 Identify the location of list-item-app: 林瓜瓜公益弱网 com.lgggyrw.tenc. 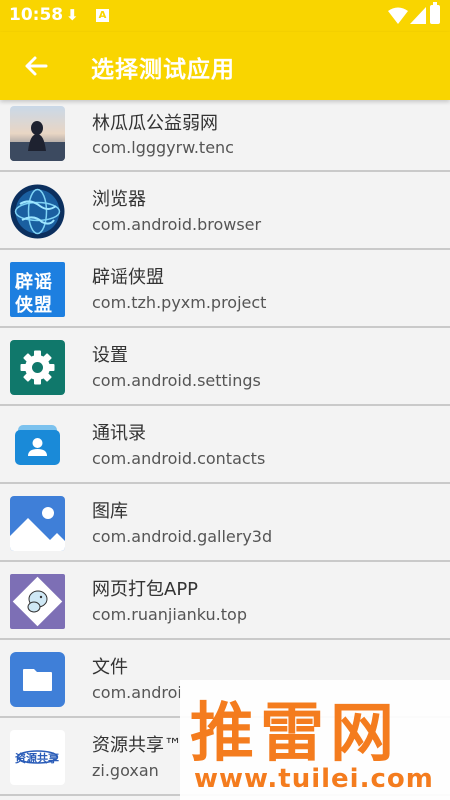
(225, 136).